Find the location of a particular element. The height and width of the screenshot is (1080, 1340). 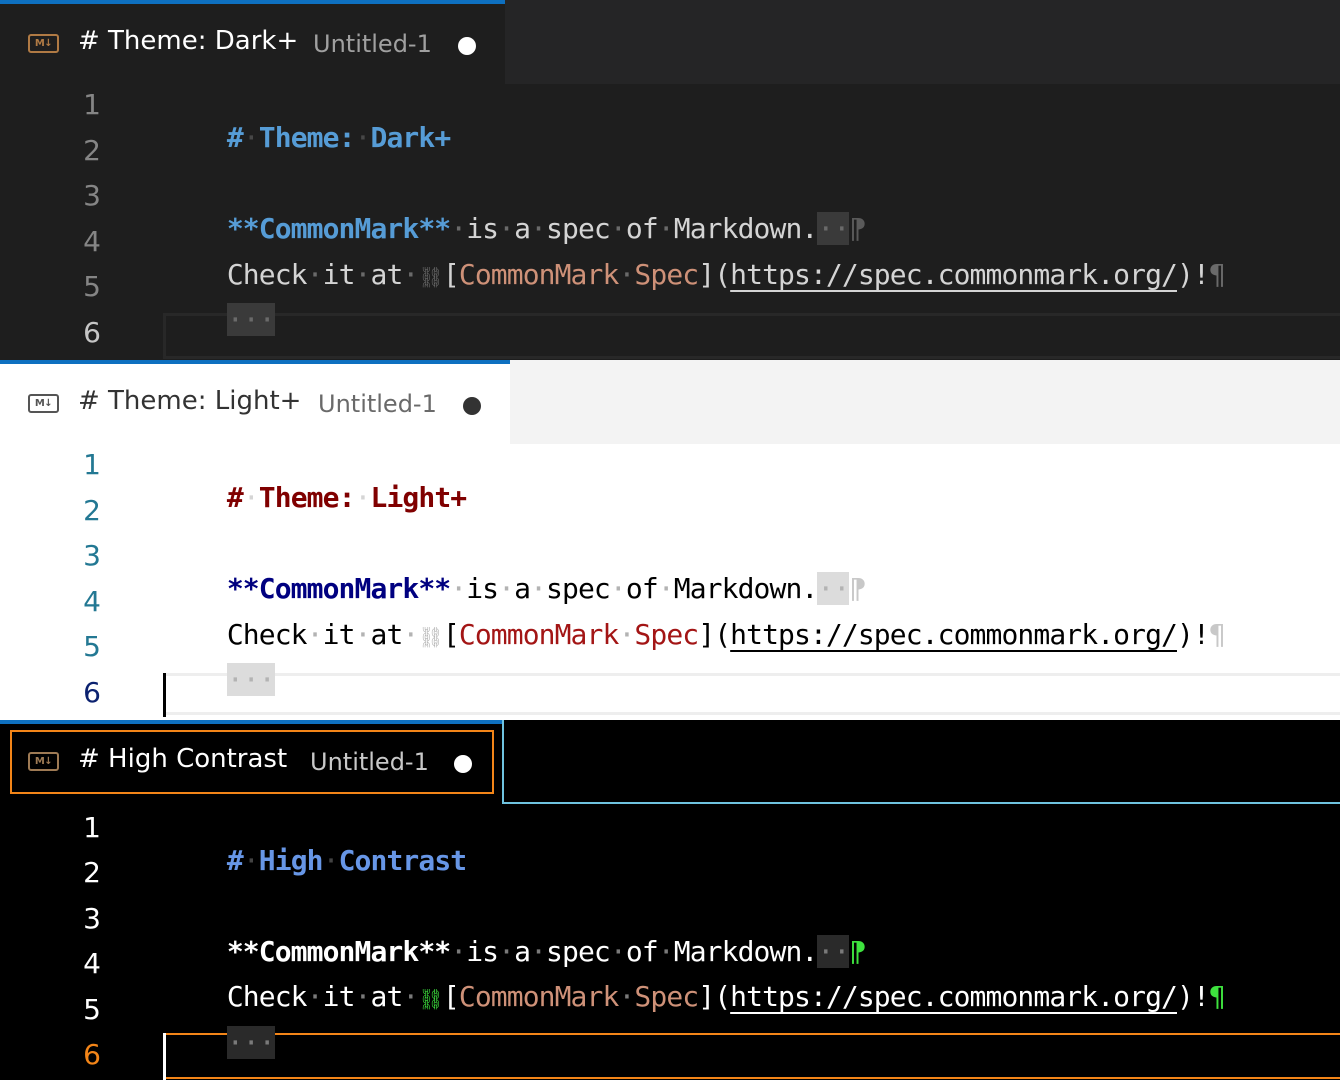

tab-untitled-1-dark: M↓ # Theme: Dark+ Untitled-1 is located at coordinates (252, 42).